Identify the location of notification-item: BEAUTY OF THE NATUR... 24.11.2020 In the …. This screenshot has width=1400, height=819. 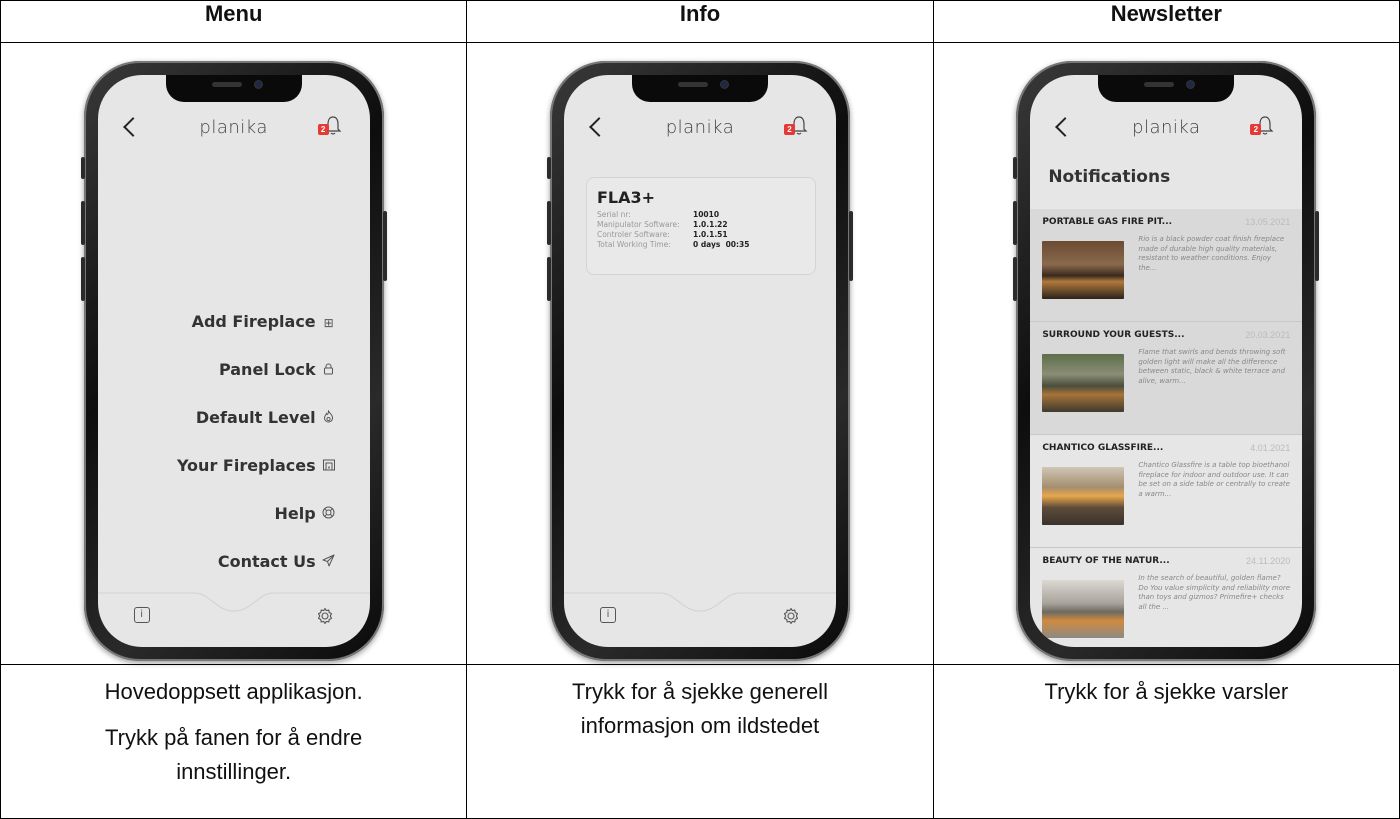
(1166, 597).